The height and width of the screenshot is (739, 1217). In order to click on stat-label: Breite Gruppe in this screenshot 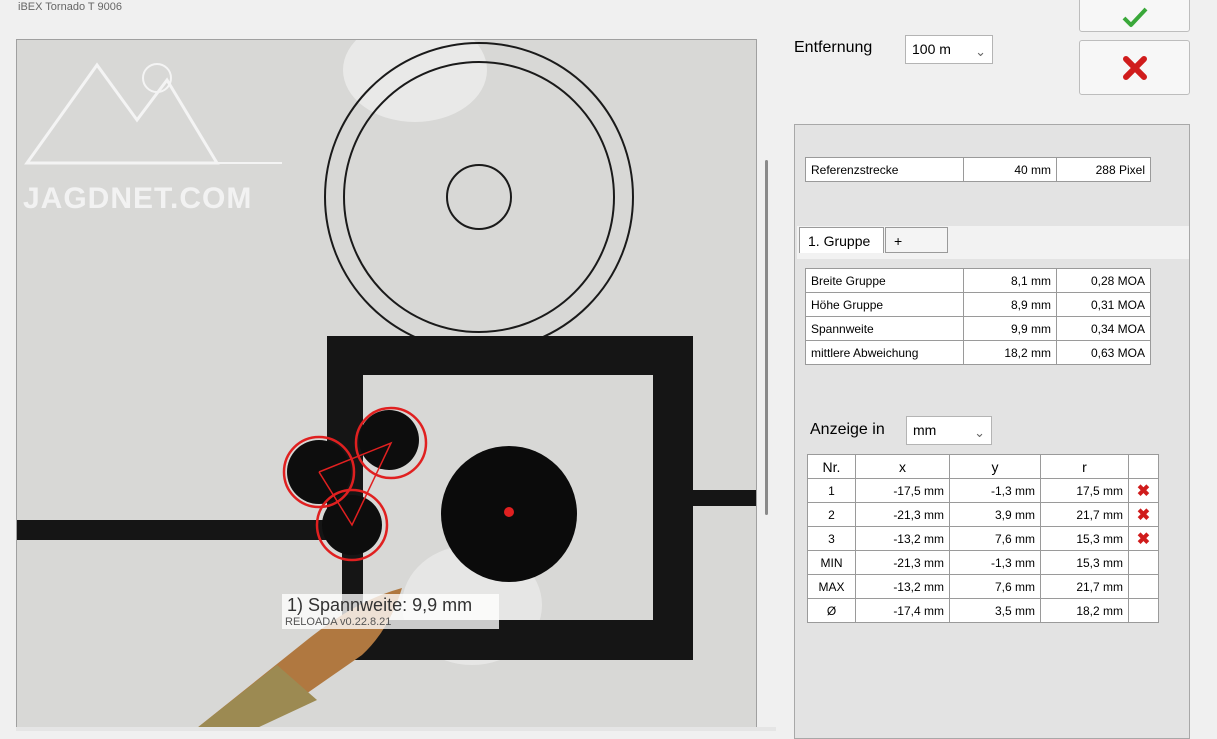, I will do `click(884, 280)`.